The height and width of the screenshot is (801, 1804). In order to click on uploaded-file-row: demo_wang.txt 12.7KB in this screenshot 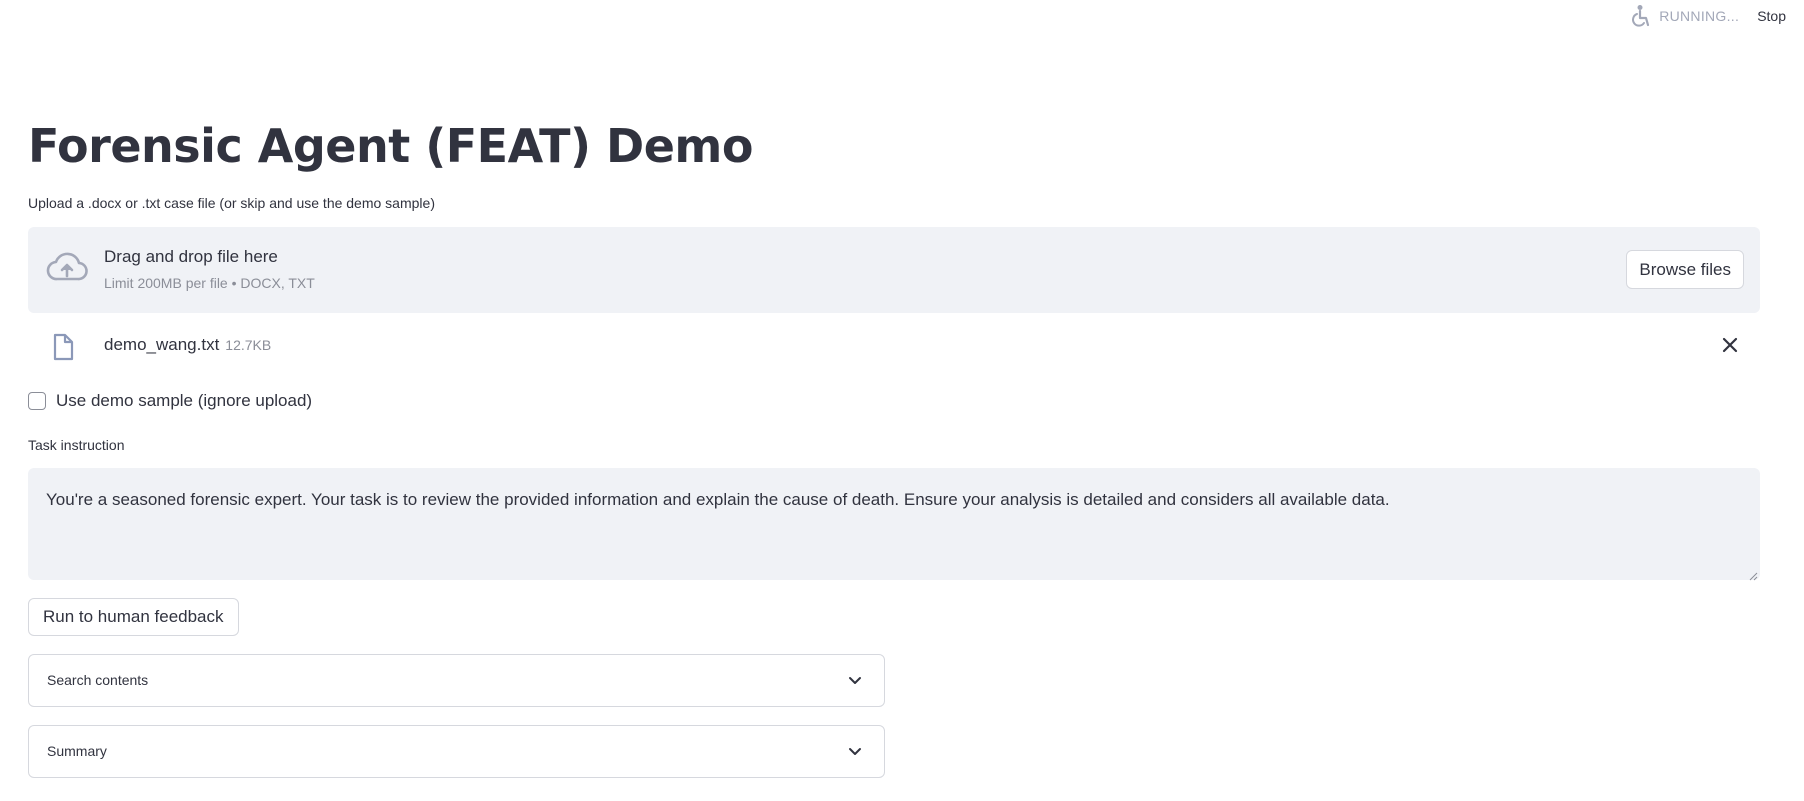, I will do `click(894, 346)`.